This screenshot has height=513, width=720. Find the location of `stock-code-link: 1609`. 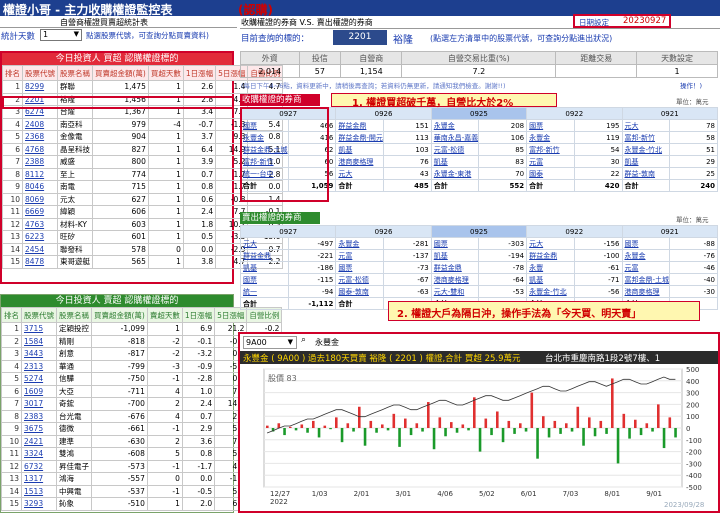

stock-code-link: 1609 is located at coordinates (39, 391).